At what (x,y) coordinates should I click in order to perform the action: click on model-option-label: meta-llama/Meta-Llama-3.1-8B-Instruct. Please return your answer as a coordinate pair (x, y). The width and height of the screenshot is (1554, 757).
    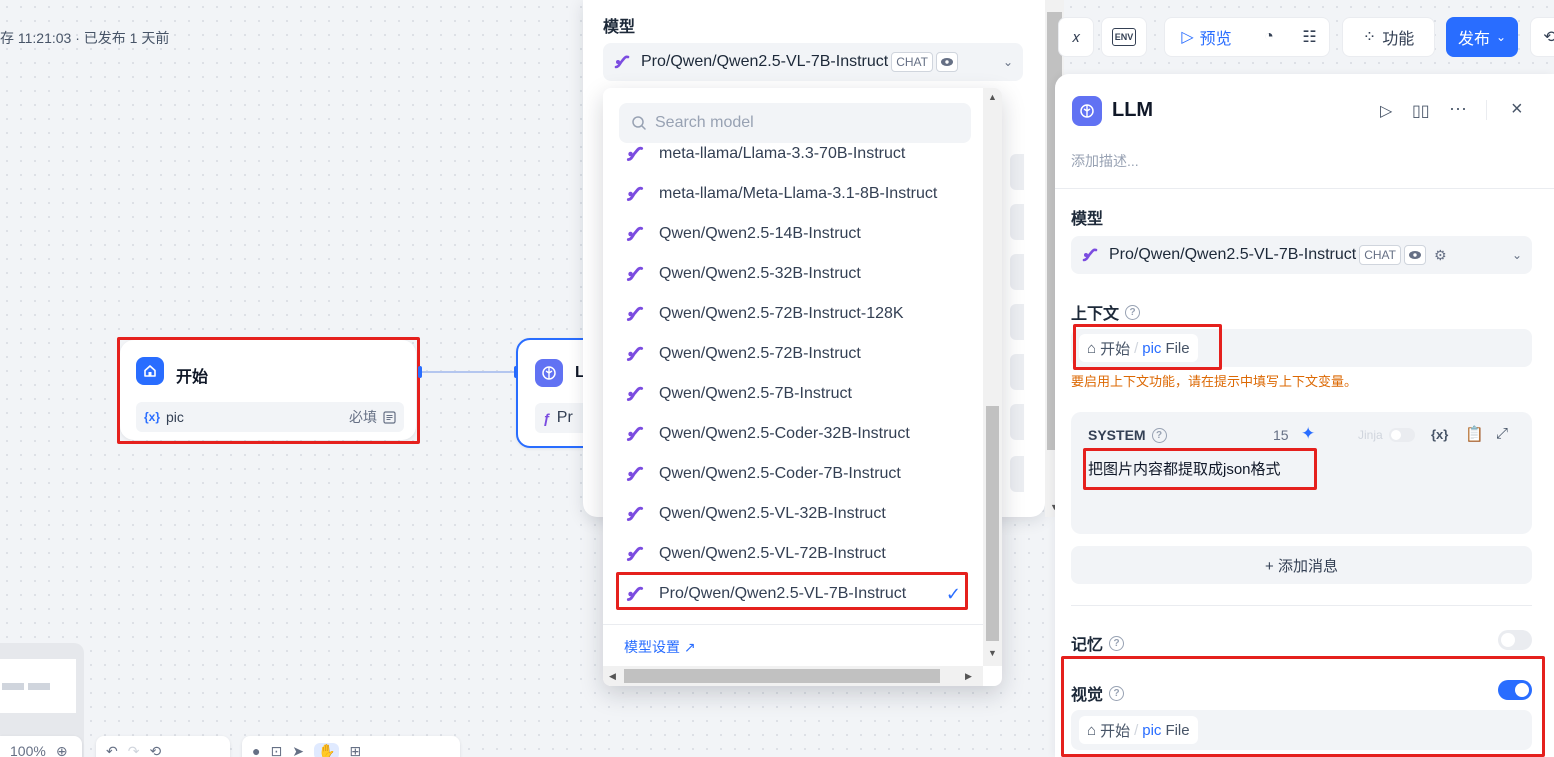
    Looking at the image, I should click on (798, 193).